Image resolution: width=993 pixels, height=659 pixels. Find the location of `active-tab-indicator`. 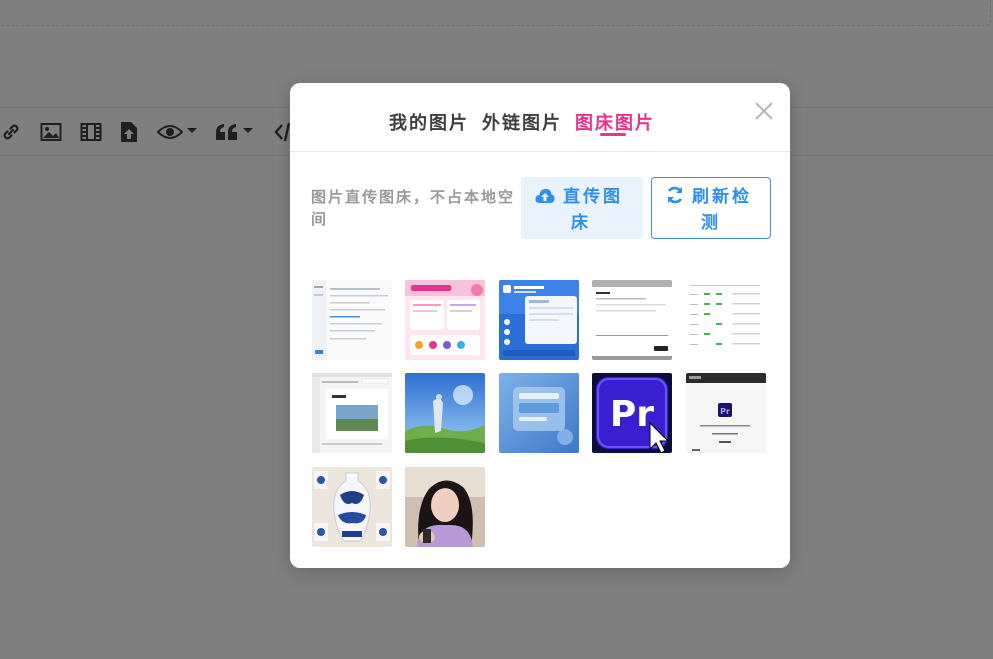

active-tab-indicator is located at coordinates (613, 134).